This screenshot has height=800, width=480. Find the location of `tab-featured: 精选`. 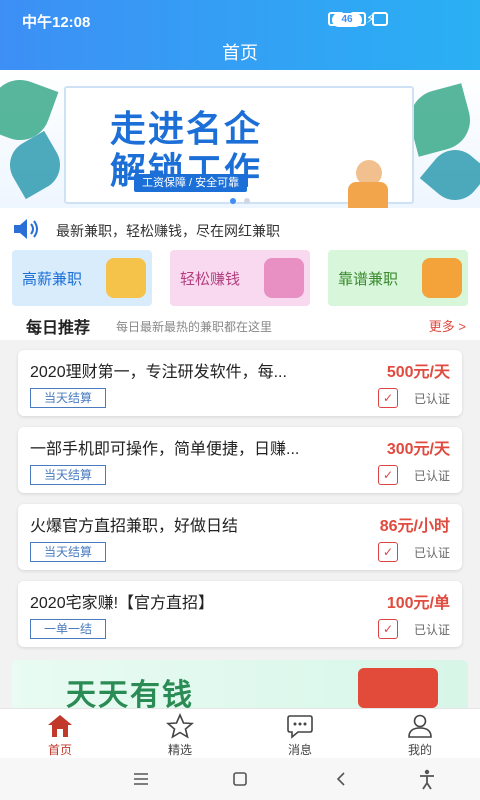

tab-featured: 精选 is located at coordinates (180, 735).